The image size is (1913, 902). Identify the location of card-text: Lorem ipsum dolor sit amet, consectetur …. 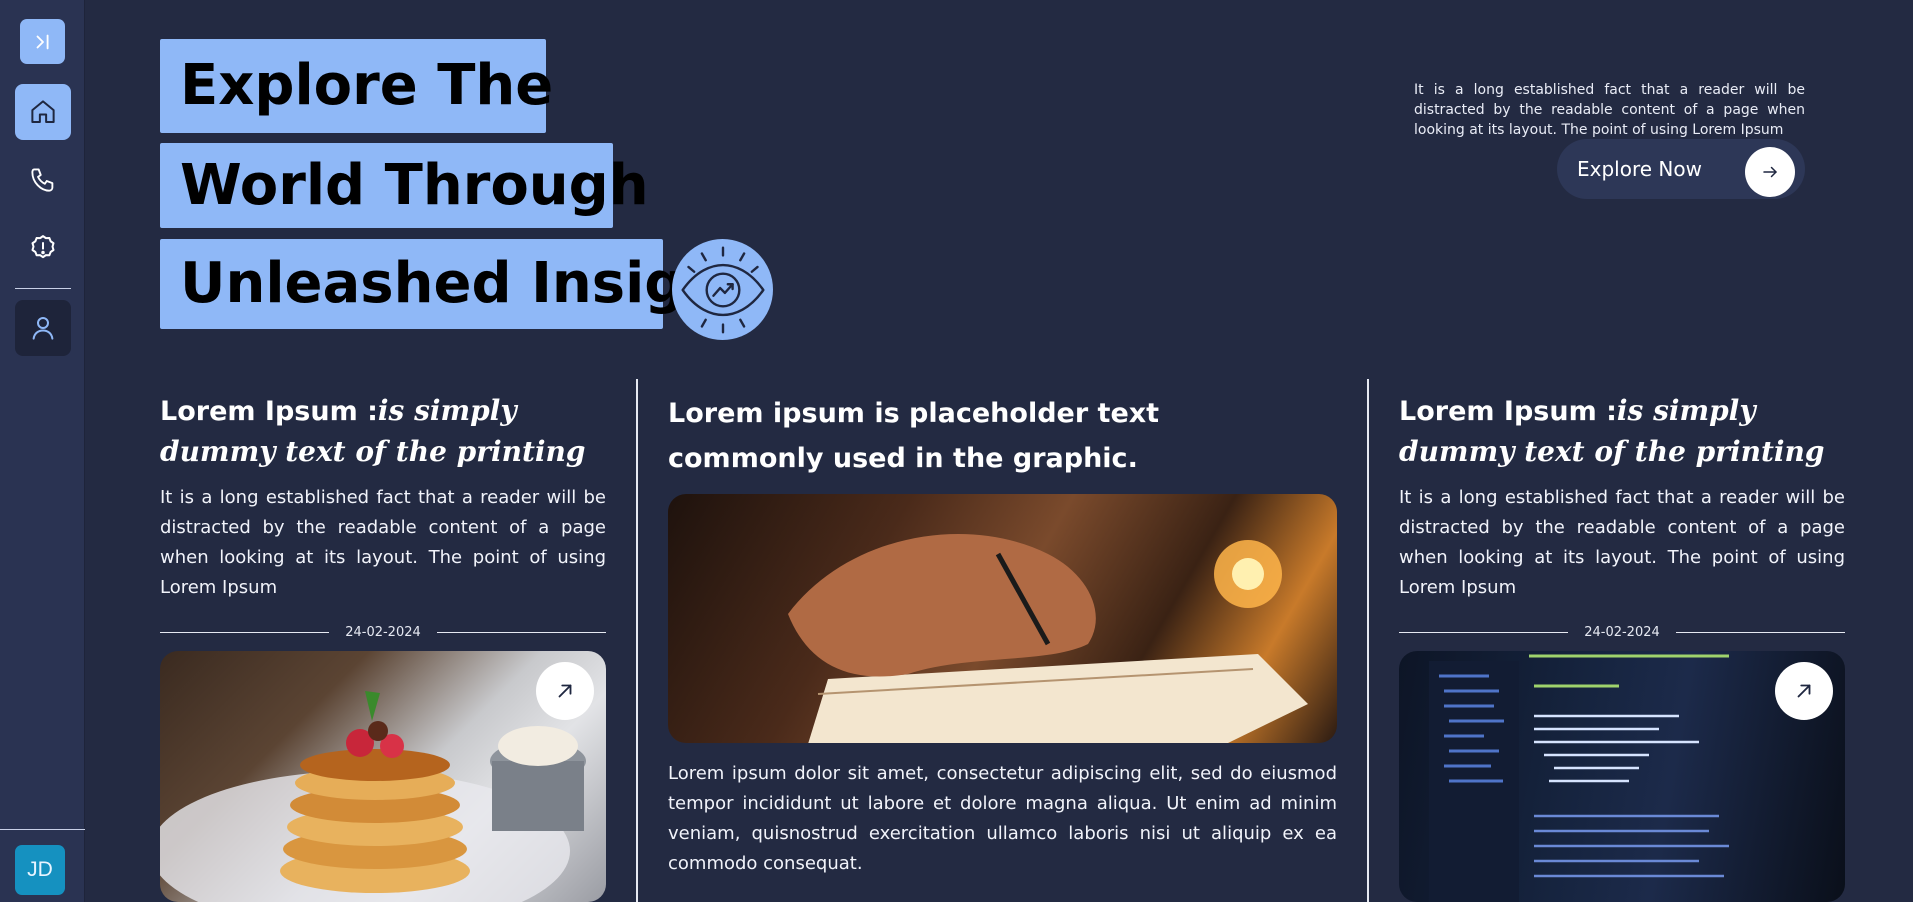
(1002, 818).